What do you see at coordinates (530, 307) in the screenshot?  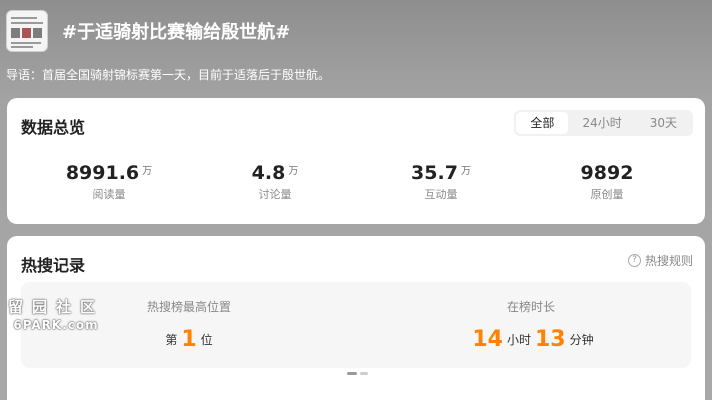 I see `duration-label: 在榜时长` at bounding box center [530, 307].